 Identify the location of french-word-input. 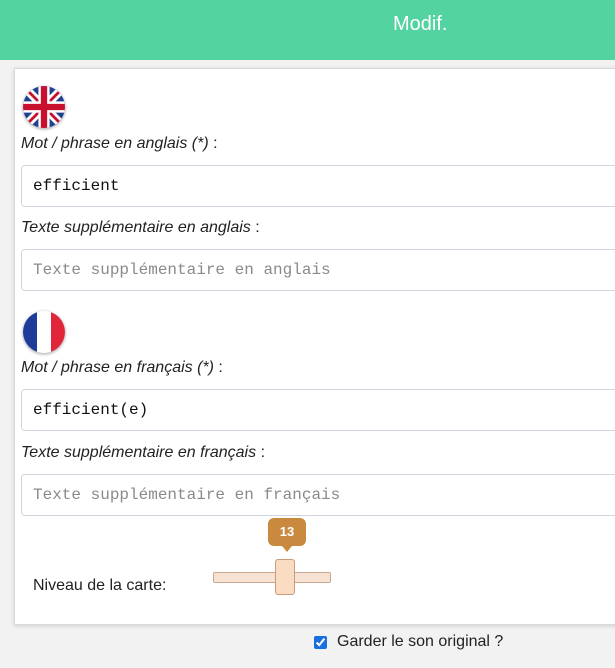
(318, 410).